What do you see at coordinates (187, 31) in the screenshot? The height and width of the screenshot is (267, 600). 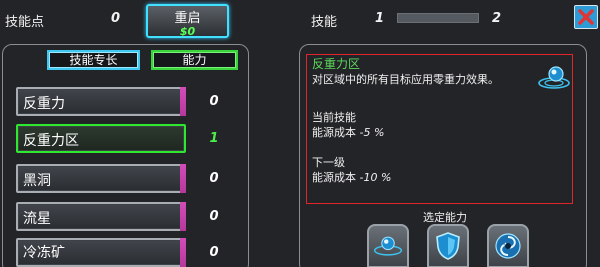 I see `reset-cost: $0` at bounding box center [187, 31].